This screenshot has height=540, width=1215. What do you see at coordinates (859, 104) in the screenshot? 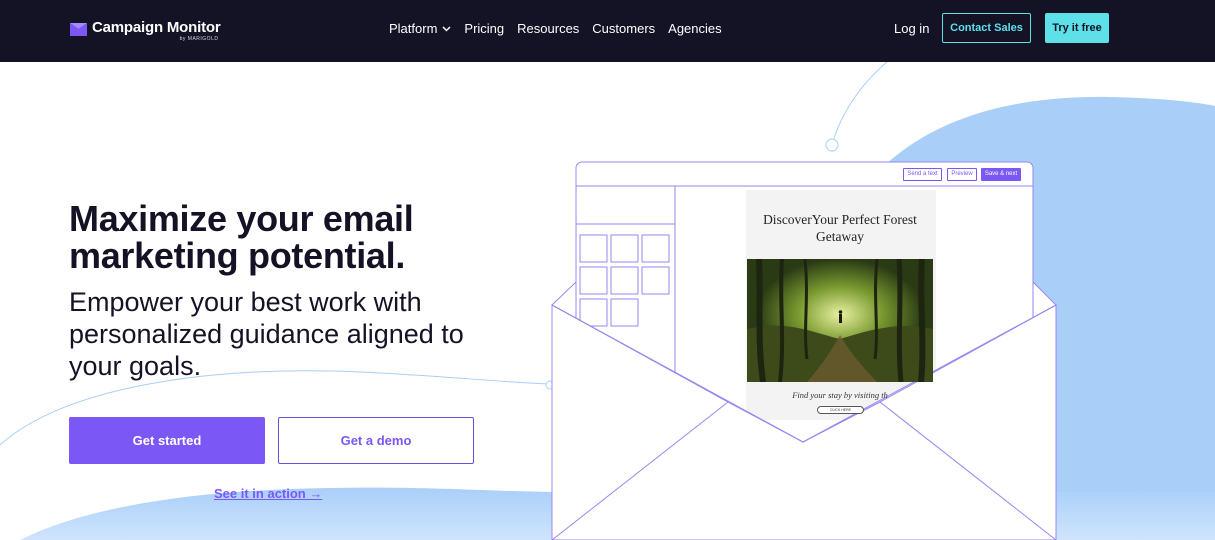
I see `guide-line-top` at bounding box center [859, 104].